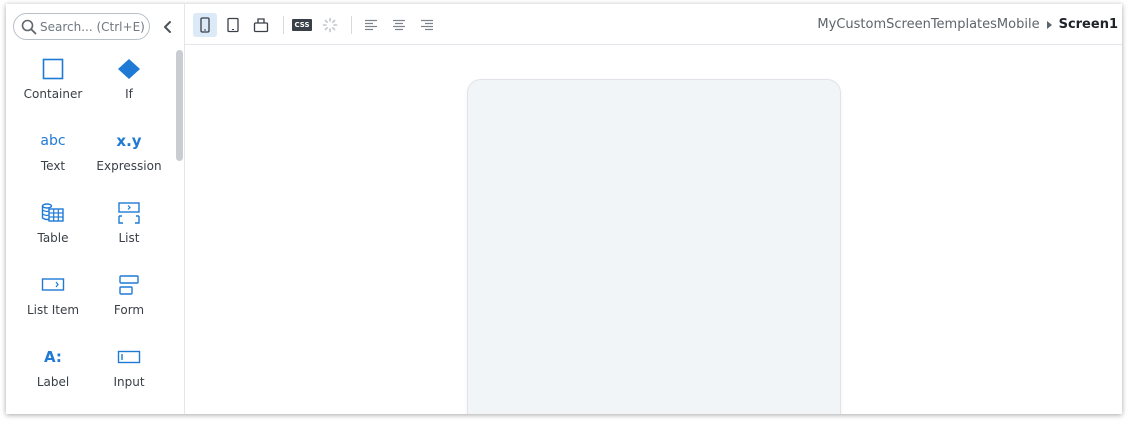 The height and width of the screenshot is (430, 1137). I want to click on widget-label: Expression, so click(129, 166).